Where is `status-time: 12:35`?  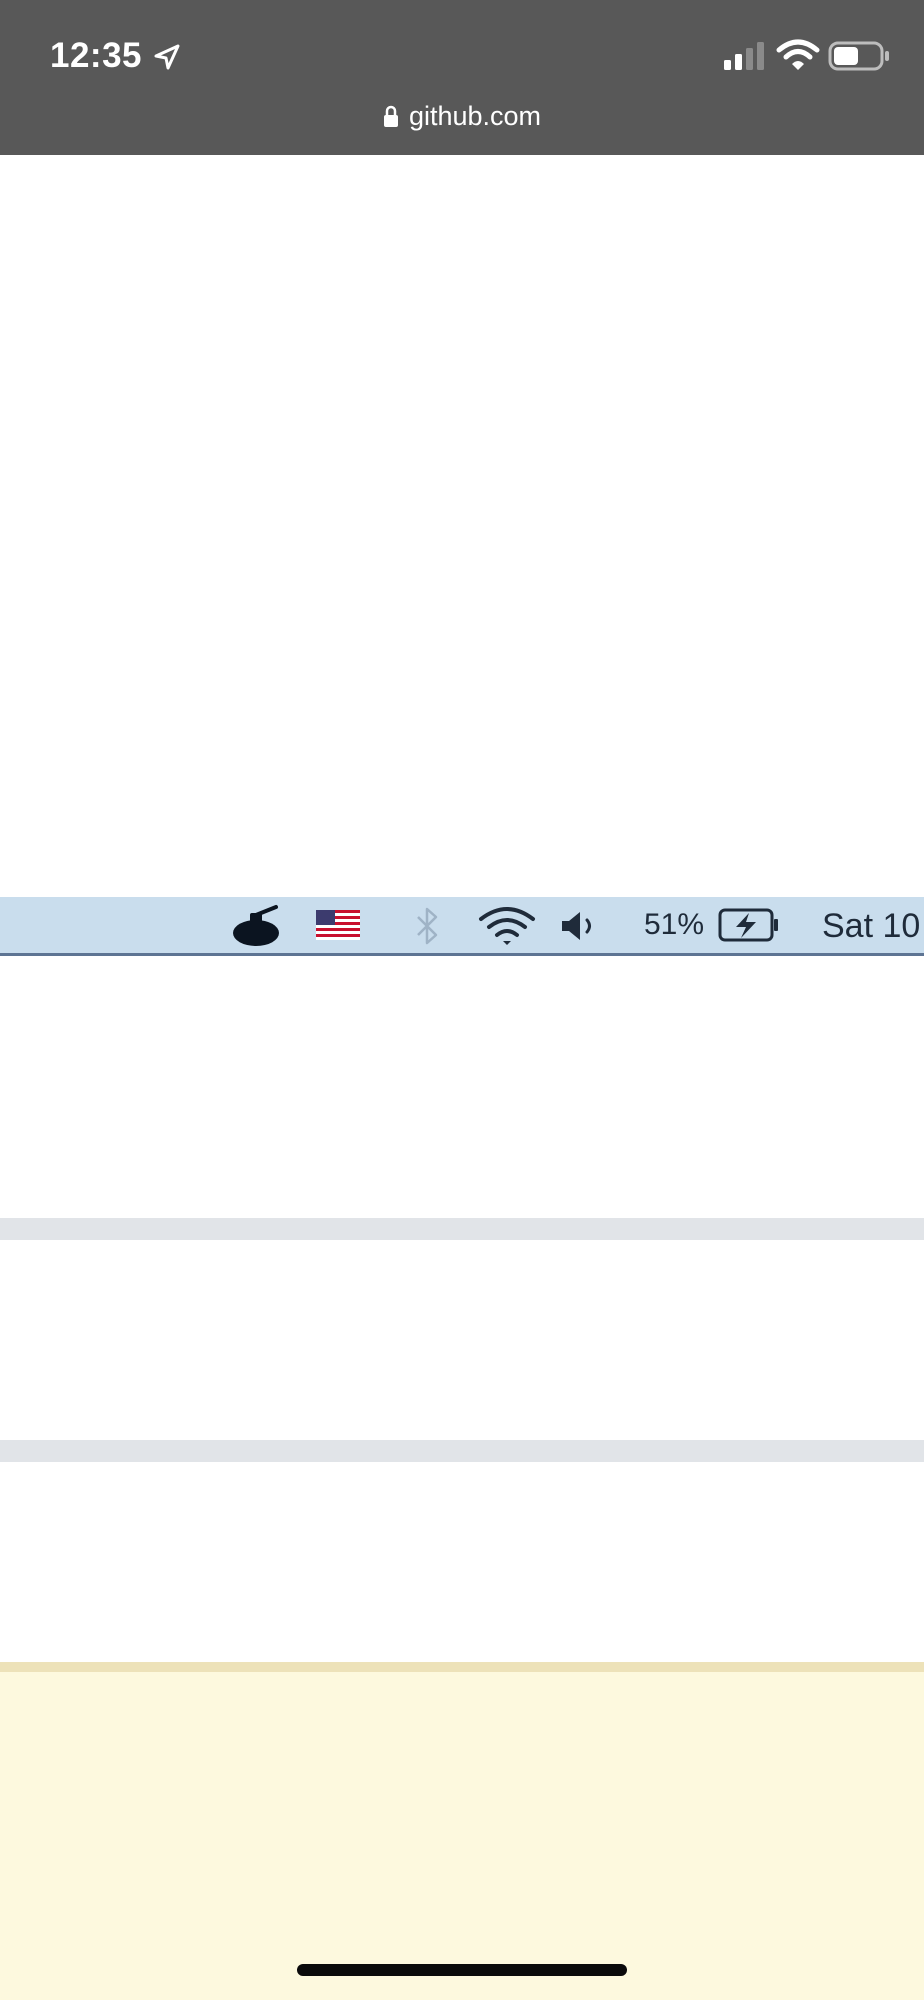
status-time: 12:35 is located at coordinates (96, 55).